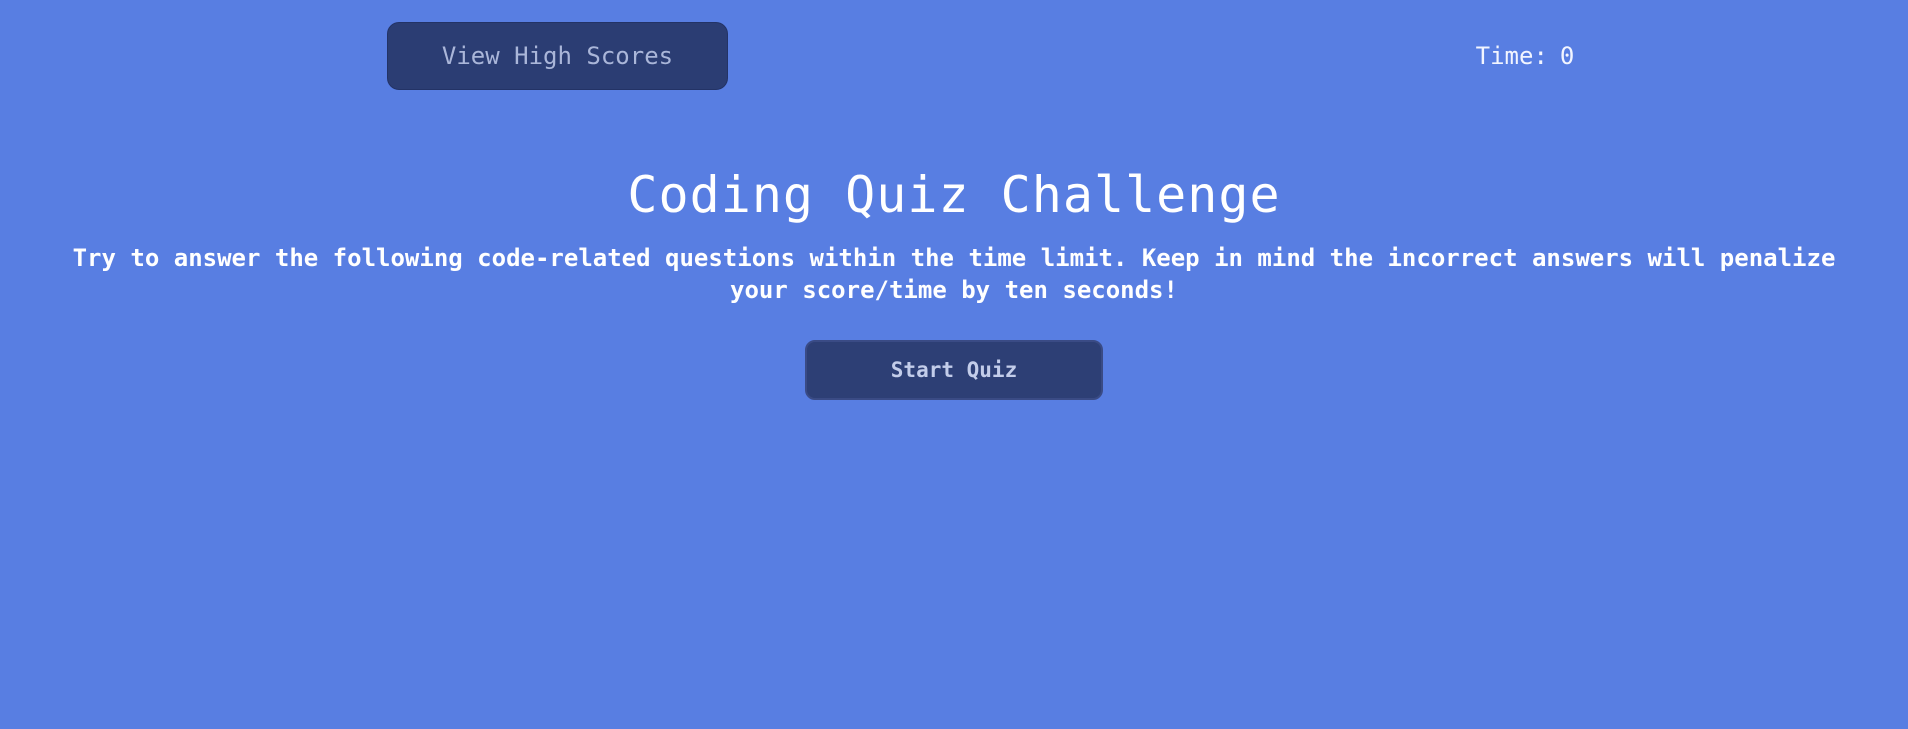 This screenshot has height=729, width=1908. Describe the element at coordinates (954, 195) in the screenshot. I see `page-title: Coding Quiz Challenge` at that location.